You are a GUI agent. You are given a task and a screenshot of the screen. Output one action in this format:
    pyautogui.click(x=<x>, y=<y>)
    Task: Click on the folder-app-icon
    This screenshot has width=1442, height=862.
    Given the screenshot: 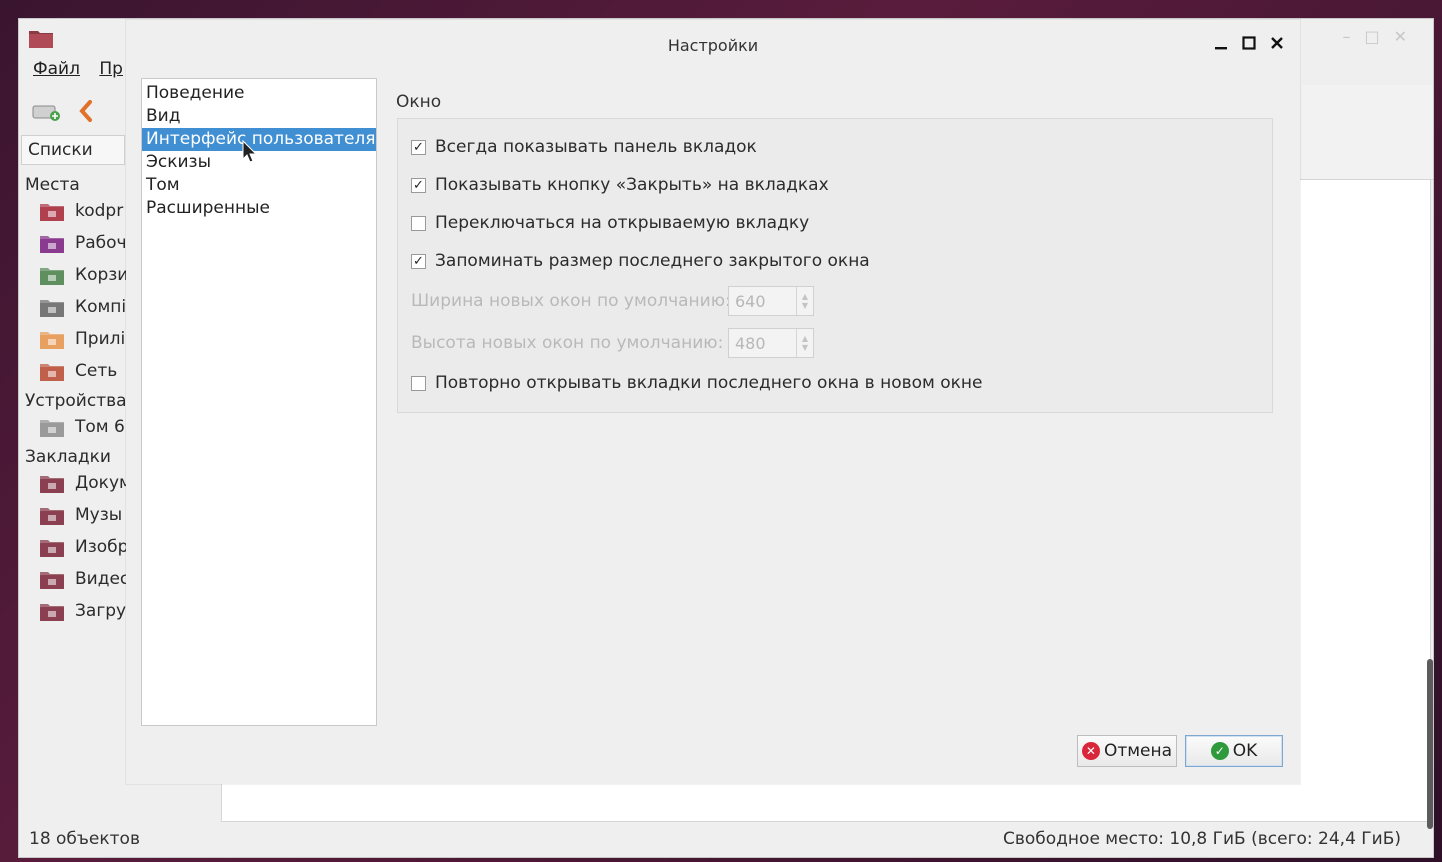 What is the action you would take?
    pyautogui.click(x=41, y=39)
    